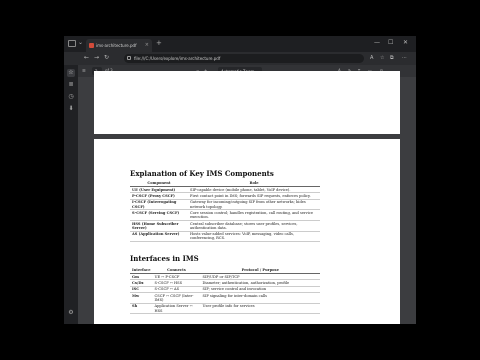 The width and height of the screenshot is (480, 360). Describe the element at coordinates (116, 45) in the screenshot. I see `tab-title: ims-architecture.pdf` at that location.